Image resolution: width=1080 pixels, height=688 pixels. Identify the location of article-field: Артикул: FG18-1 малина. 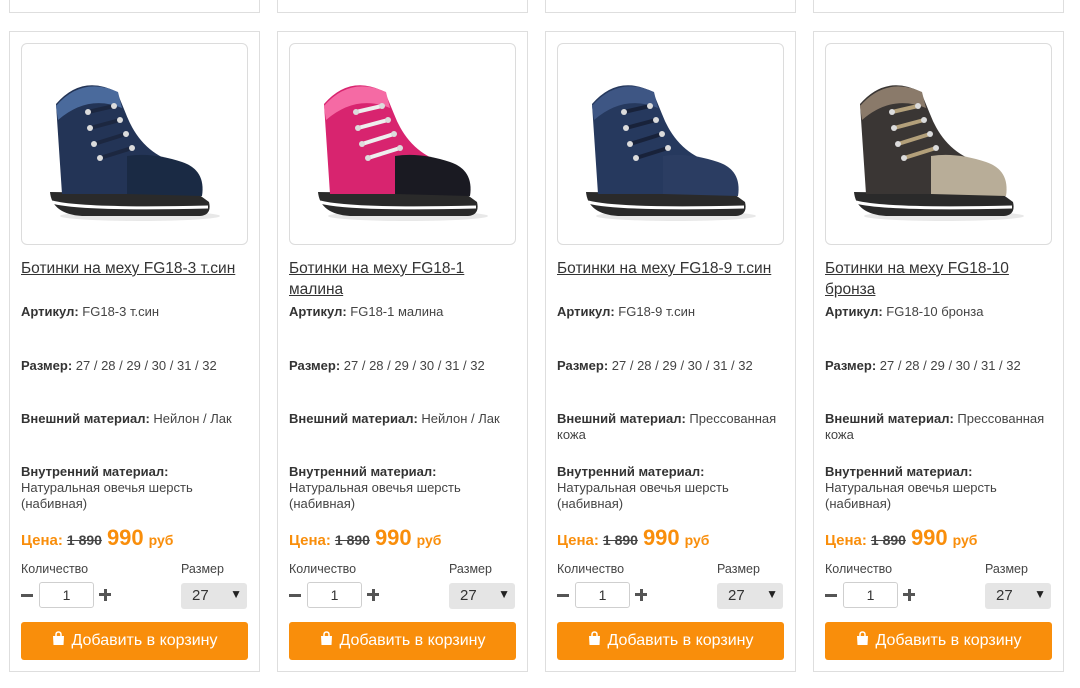
(404, 312).